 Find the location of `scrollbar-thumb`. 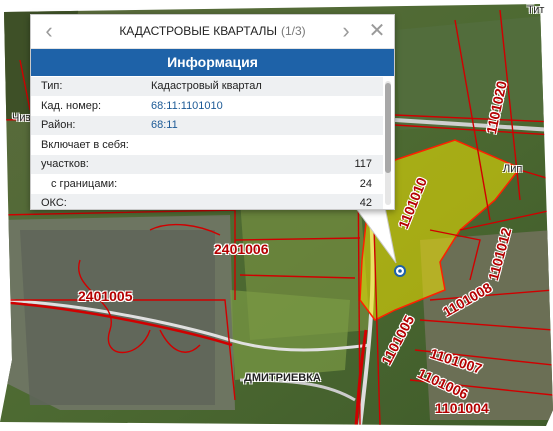

scrollbar-thumb is located at coordinates (388, 128).